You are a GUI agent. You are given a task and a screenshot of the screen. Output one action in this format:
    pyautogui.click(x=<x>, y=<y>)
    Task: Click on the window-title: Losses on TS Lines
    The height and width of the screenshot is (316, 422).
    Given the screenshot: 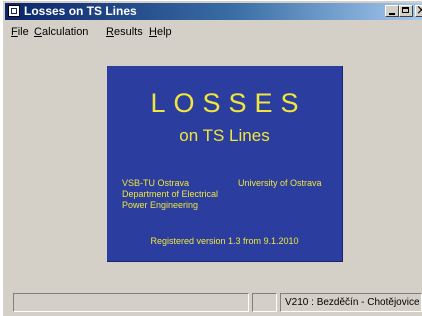 What is the action you would take?
    pyautogui.click(x=80, y=11)
    